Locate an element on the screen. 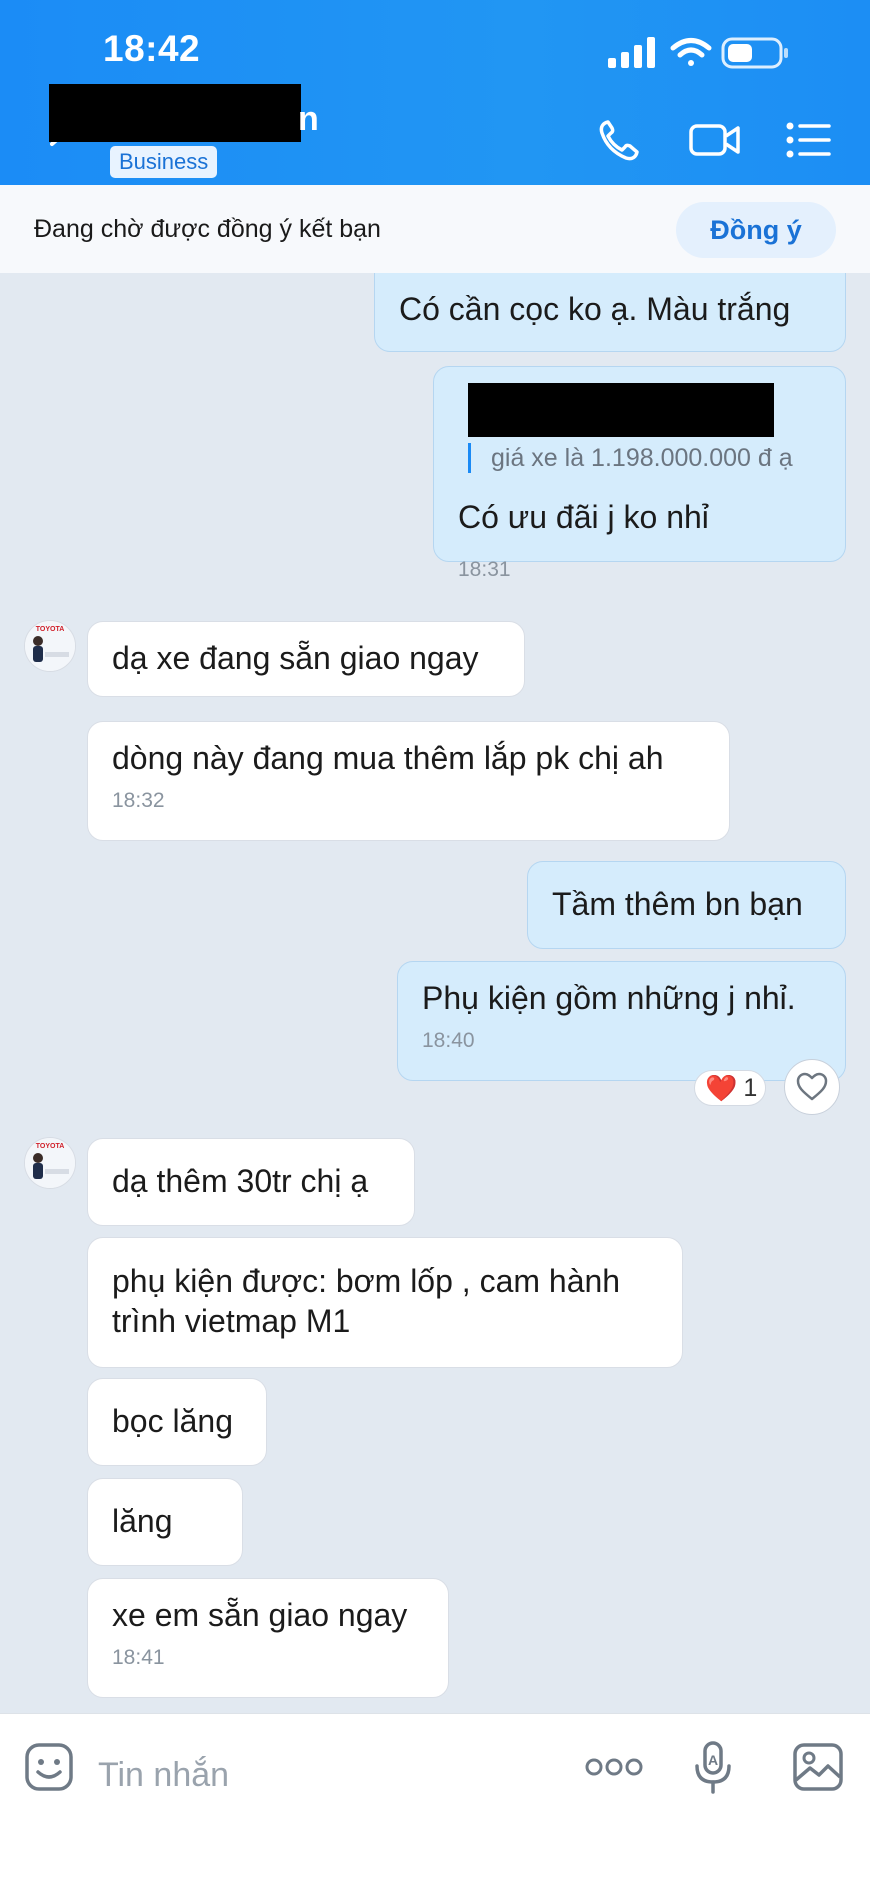 Image resolution: width=870 pixels, height=1884 pixels. friend-request-bar: Đang chờ được đồng ý kết bạn Đồng ý is located at coordinates (435, 229).